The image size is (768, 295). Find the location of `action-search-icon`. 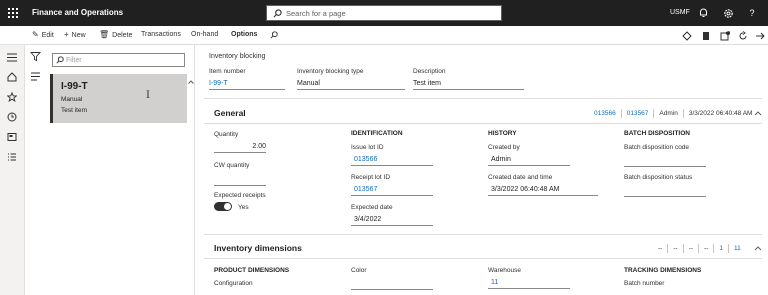

action-search-icon is located at coordinates (274, 35).